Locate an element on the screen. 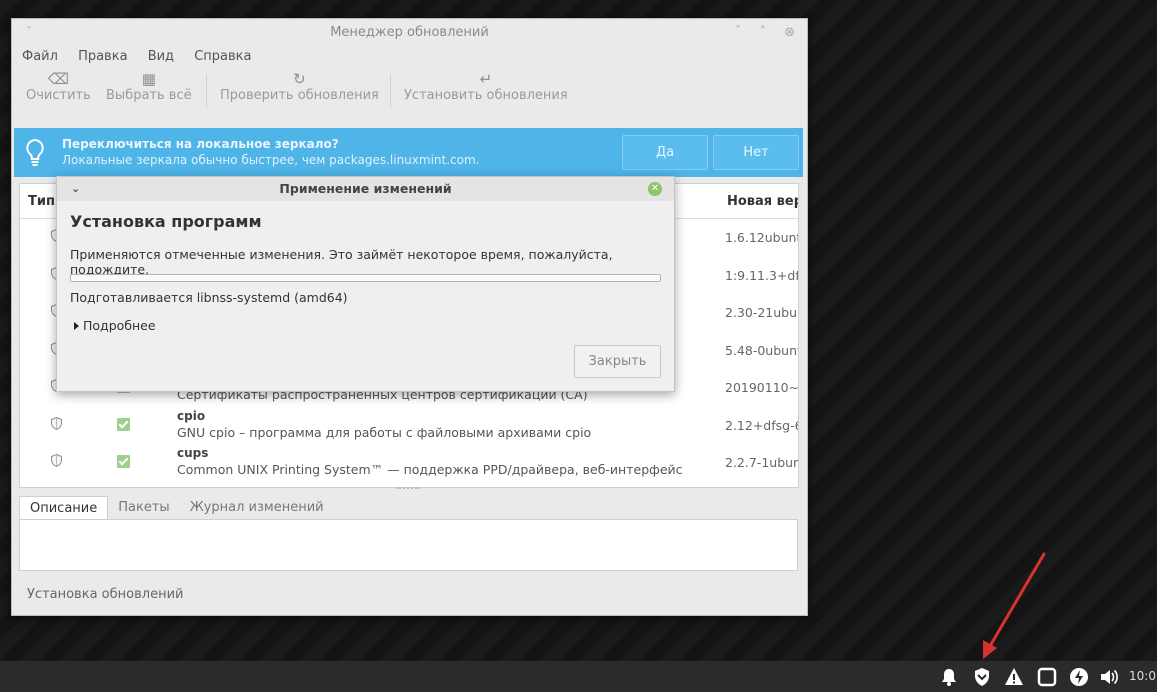  power-icon is located at coordinates (1079, 677).